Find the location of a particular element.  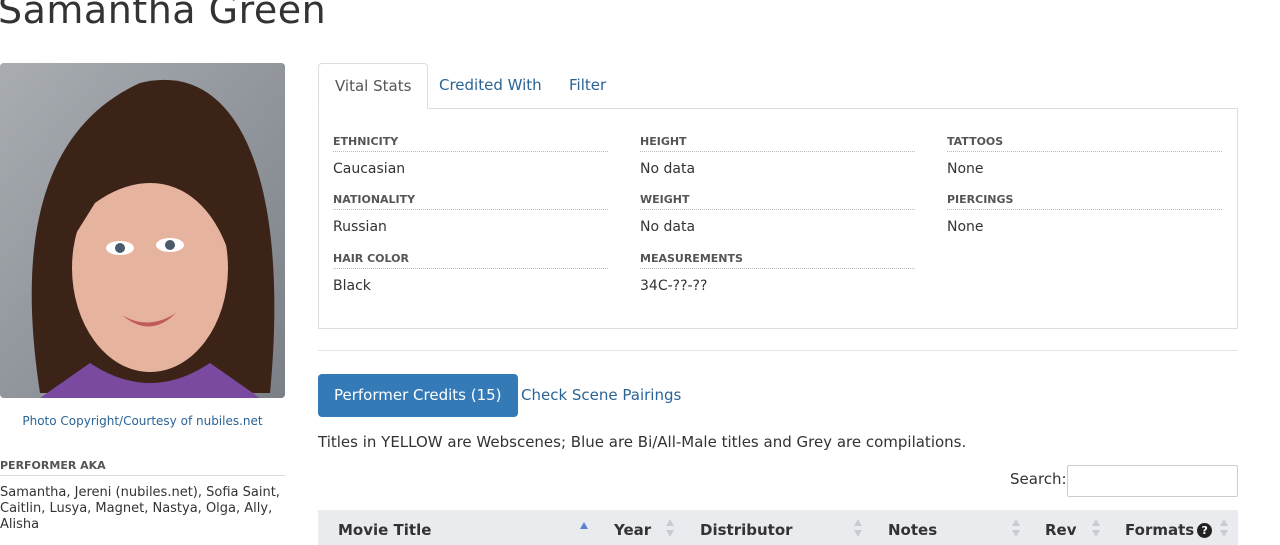

stat-tattoos: TATTOOS None is located at coordinates (1084, 156).